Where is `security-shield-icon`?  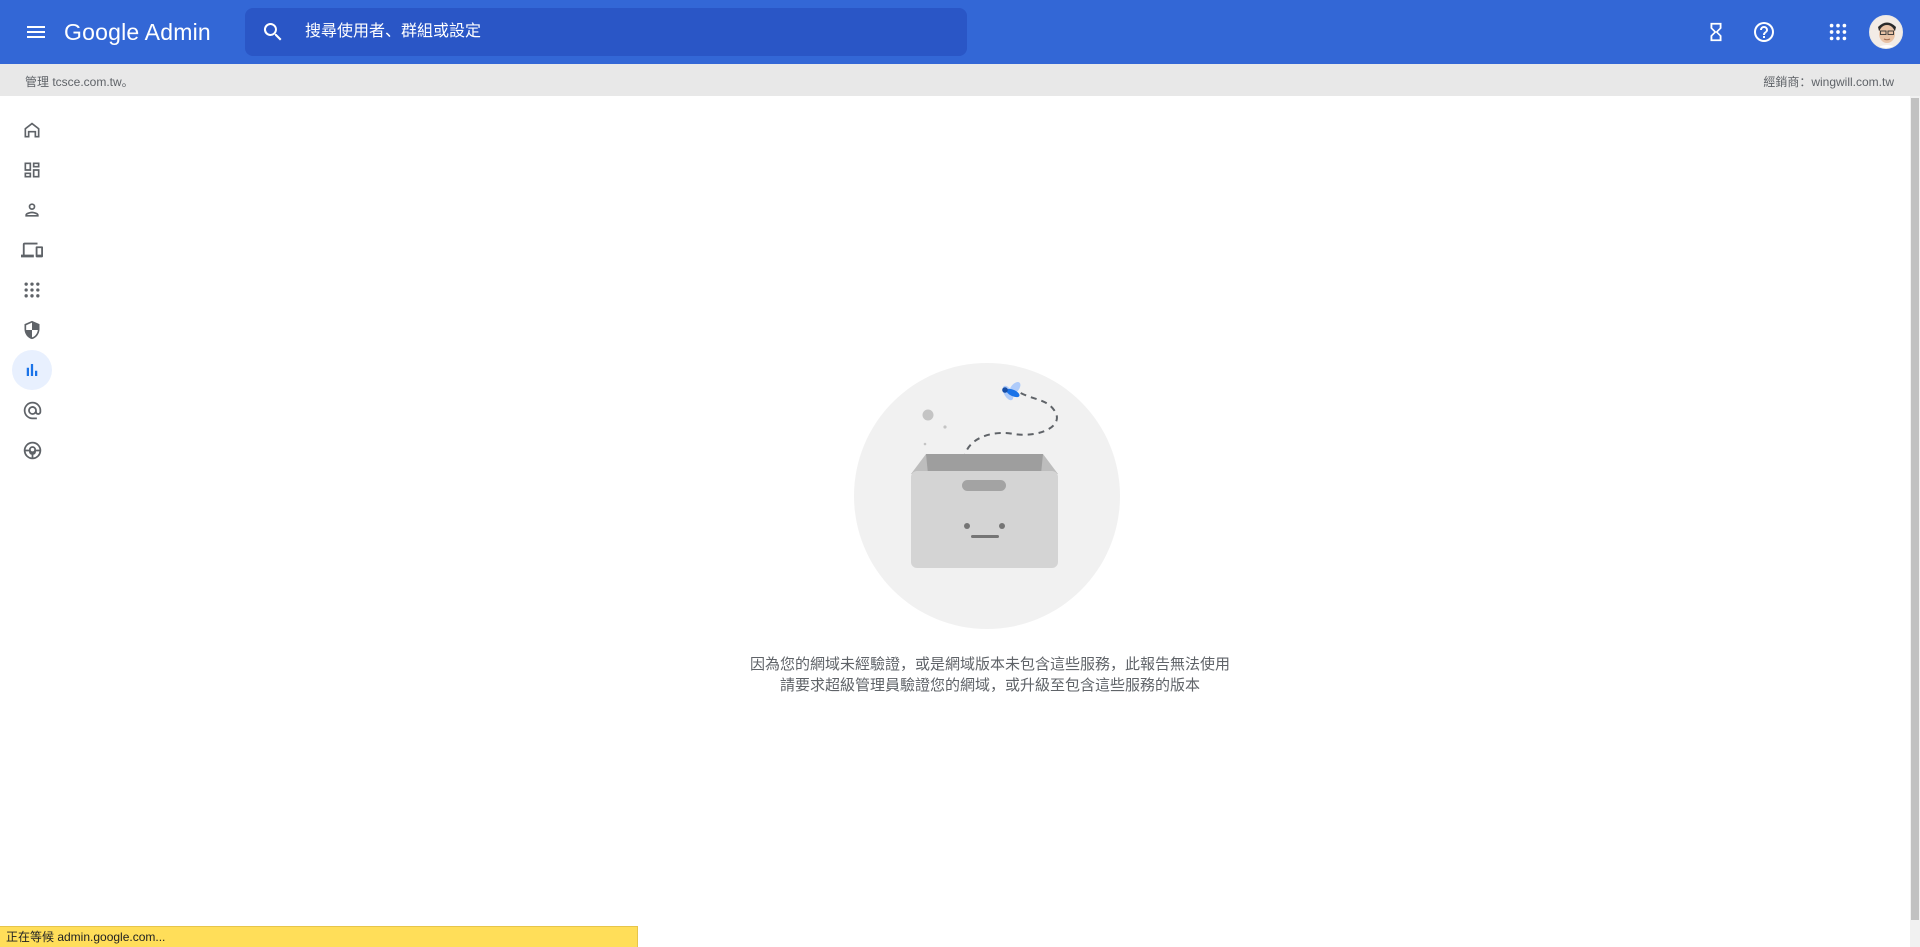
security-shield-icon is located at coordinates (32, 330).